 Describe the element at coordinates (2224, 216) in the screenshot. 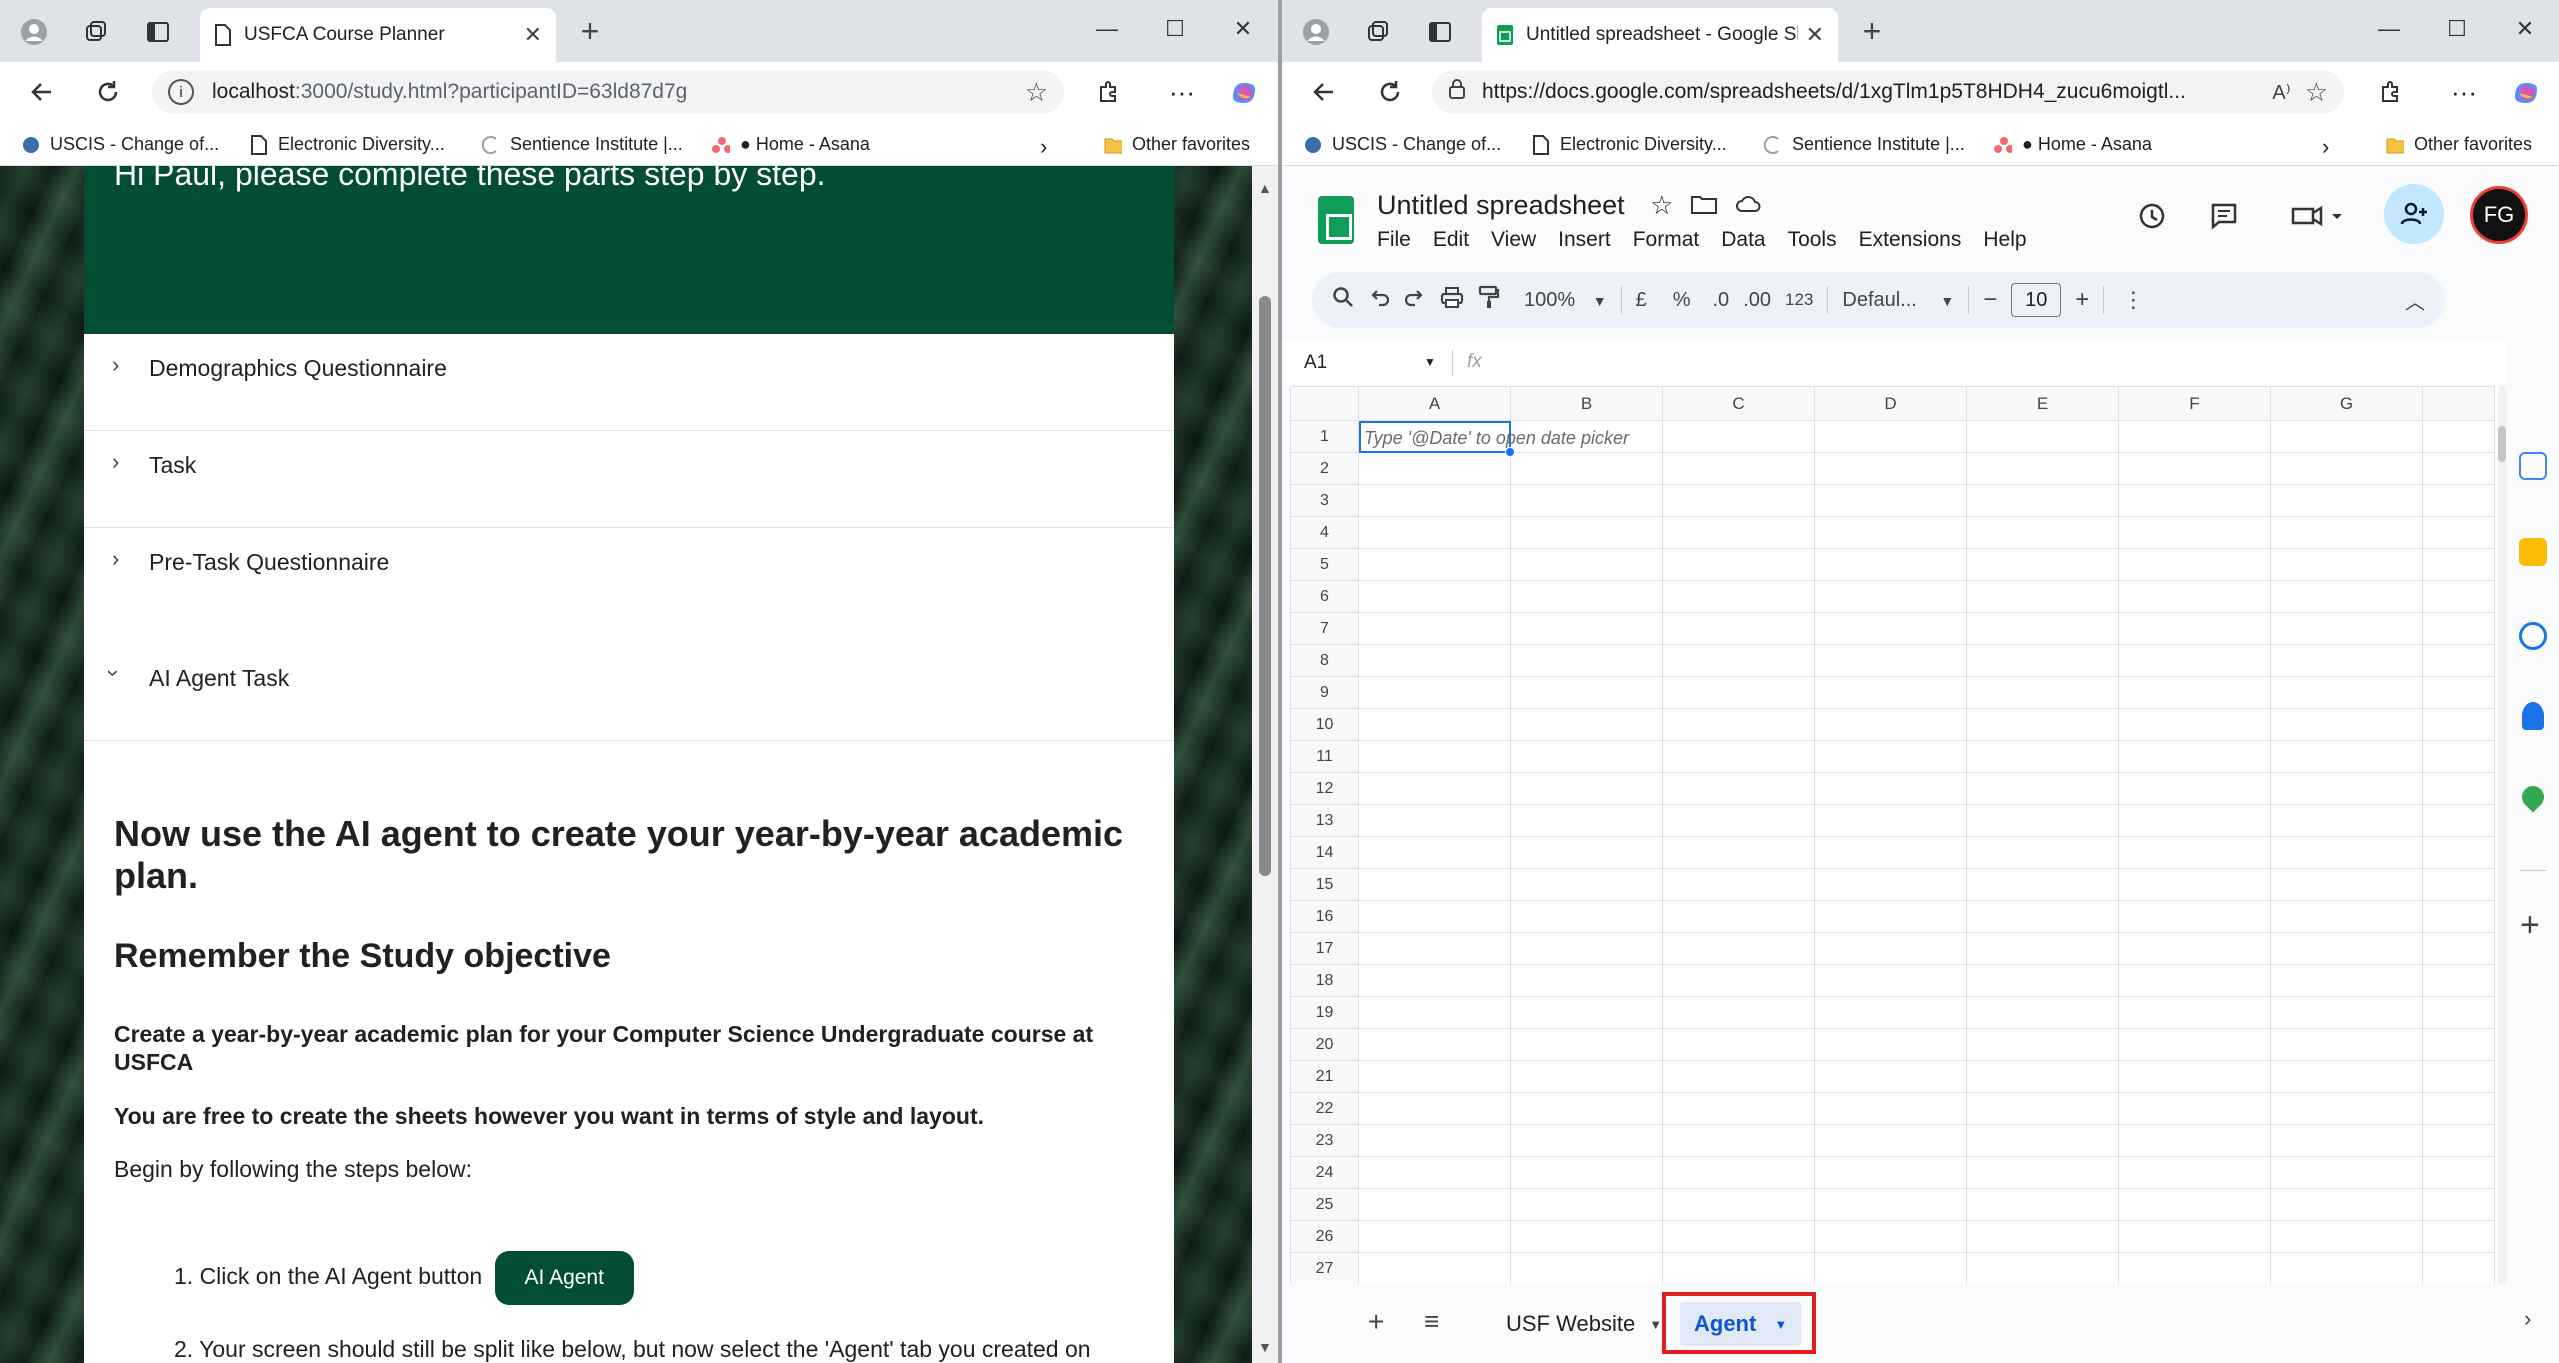

I see `comments-icon` at that location.